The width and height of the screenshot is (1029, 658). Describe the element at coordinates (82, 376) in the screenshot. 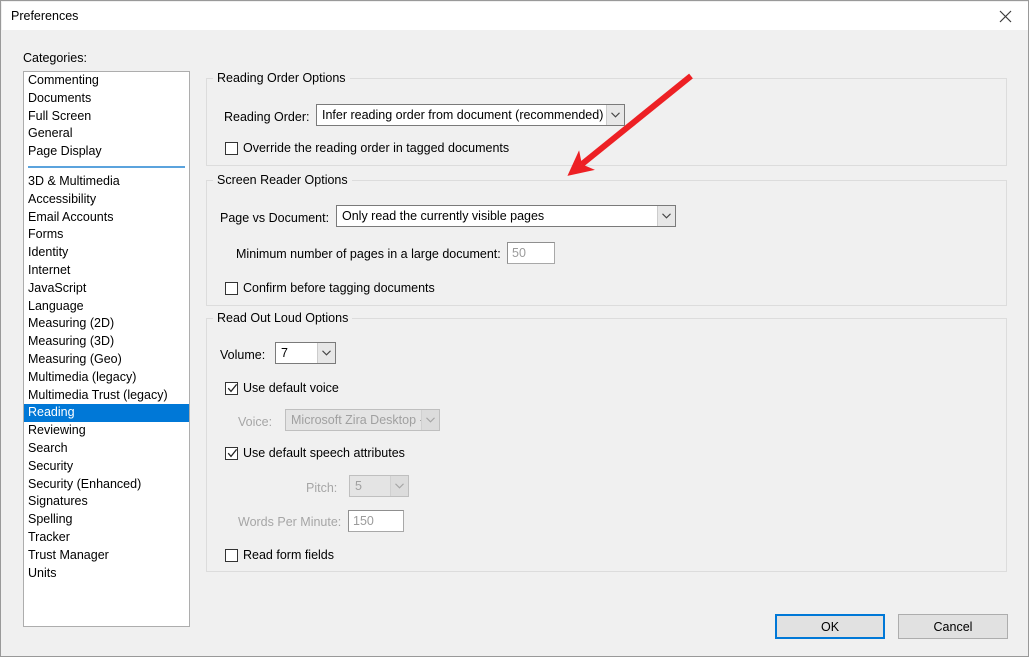

I see `sidebar-item-label: Multimedia (legacy)` at that location.